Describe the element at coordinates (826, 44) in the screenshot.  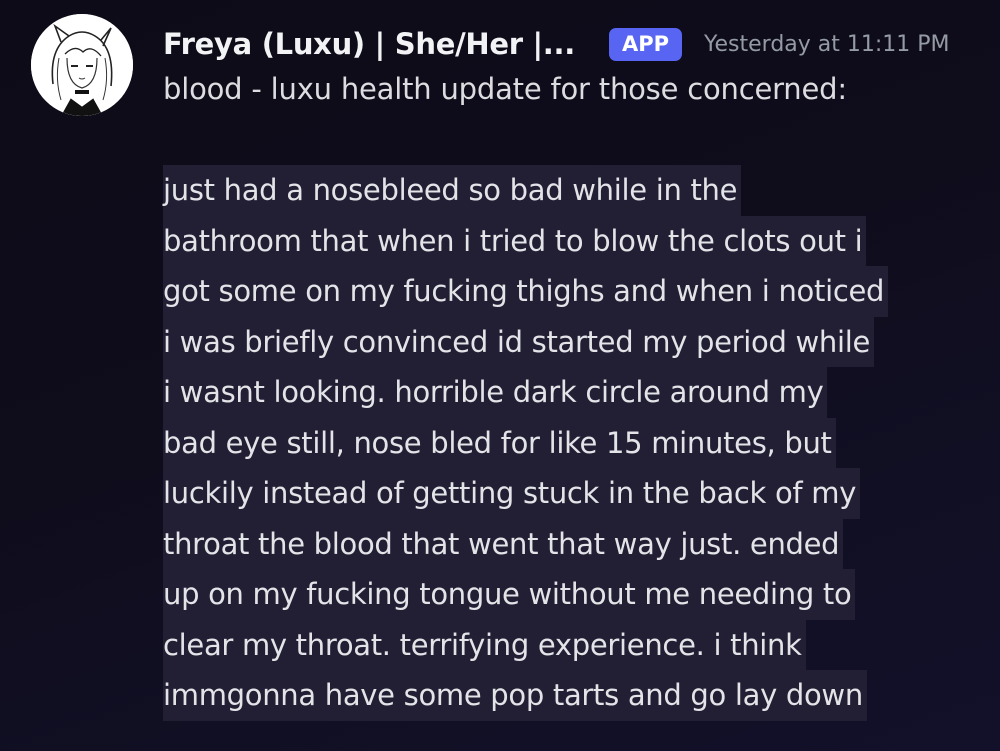
I see `message-timestamp: Yesterday at 11:11 PM` at that location.